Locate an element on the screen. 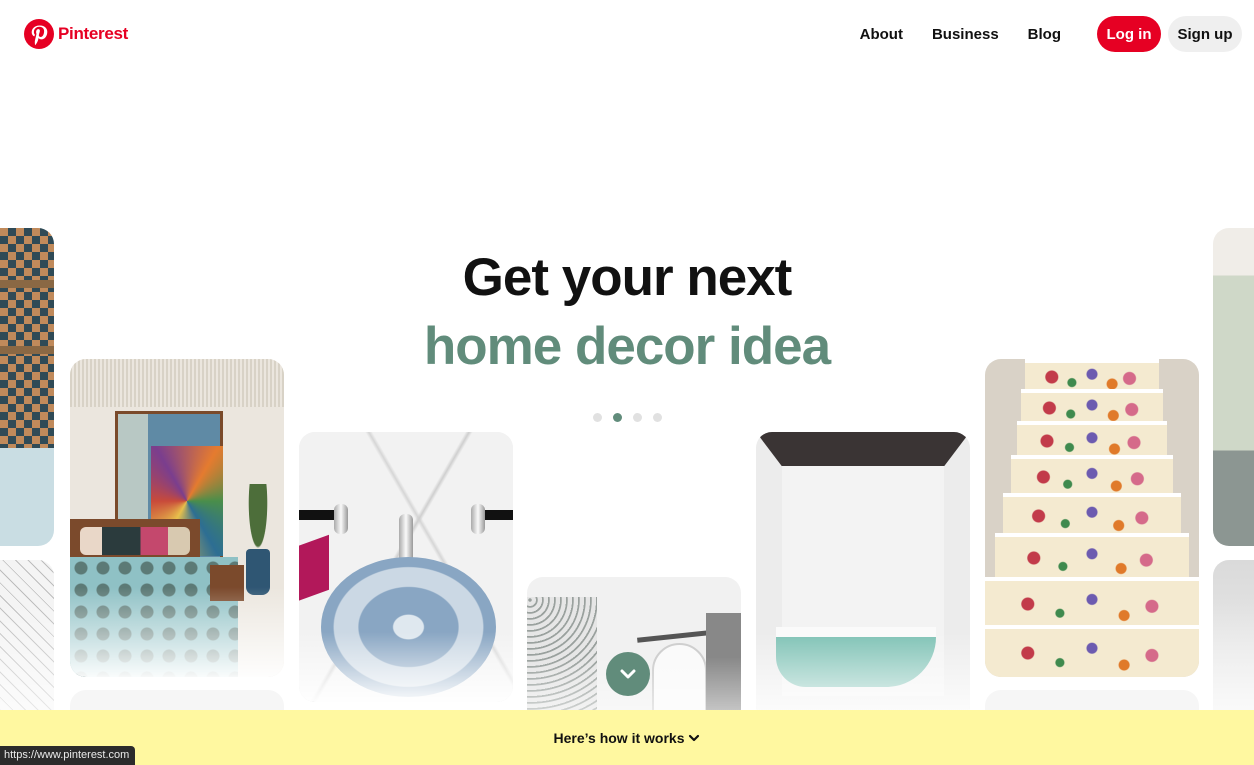  carousel-dot-active is located at coordinates (617, 417).